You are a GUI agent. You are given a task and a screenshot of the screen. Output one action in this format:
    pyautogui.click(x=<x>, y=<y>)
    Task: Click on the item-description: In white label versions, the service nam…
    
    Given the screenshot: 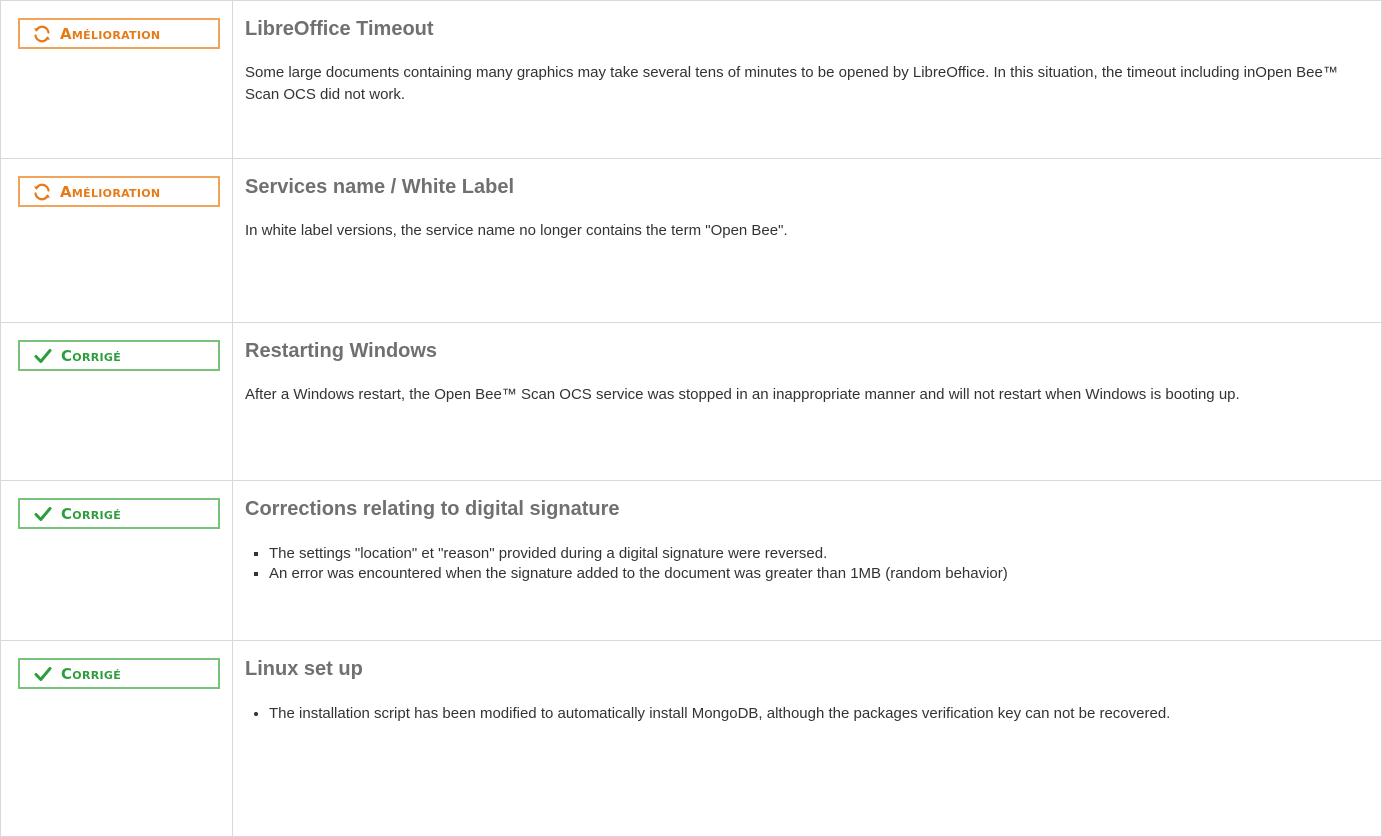 What is the action you would take?
    pyautogui.click(x=516, y=230)
    